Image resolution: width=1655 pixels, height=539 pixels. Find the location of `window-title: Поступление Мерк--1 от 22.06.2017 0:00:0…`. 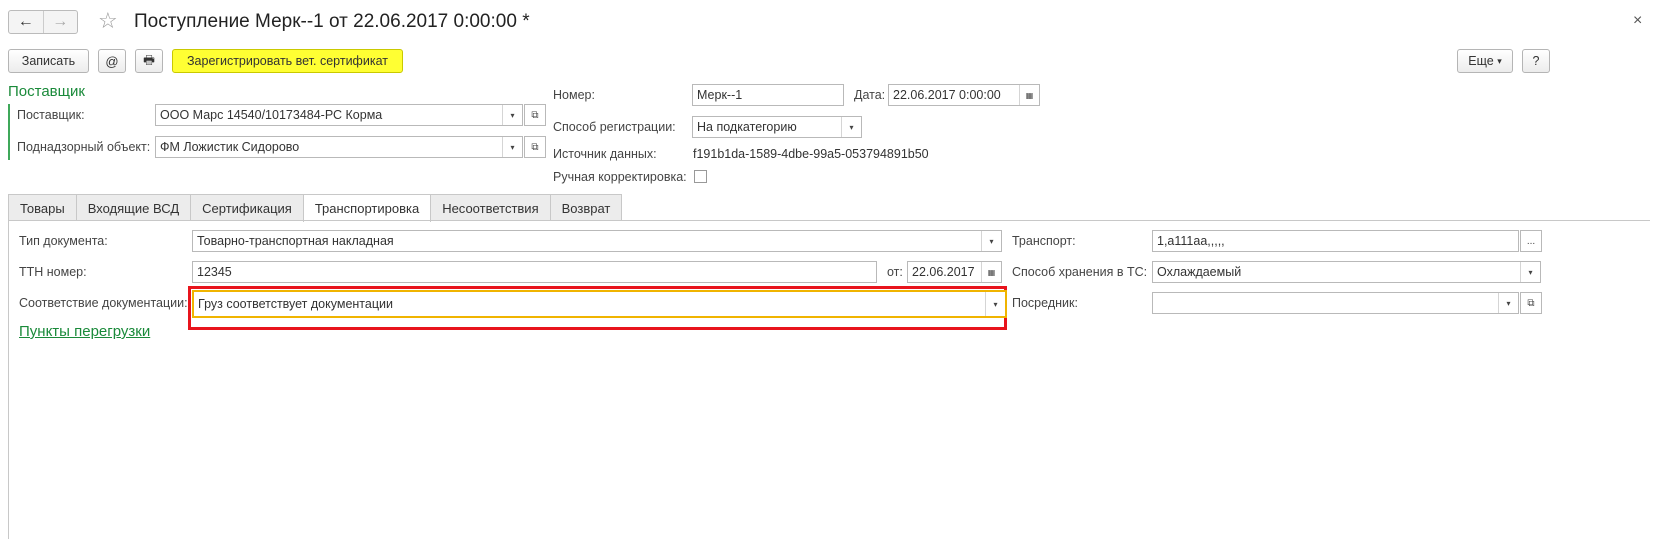

window-title: Поступление Мерк--1 от 22.06.2017 0:00:0… is located at coordinates (332, 21).